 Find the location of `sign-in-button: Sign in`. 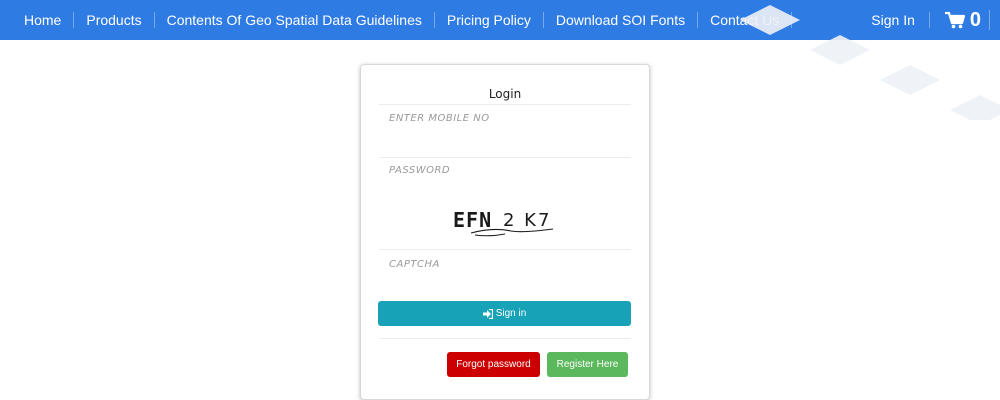

sign-in-button: Sign in is located at coordinates (504, 313).